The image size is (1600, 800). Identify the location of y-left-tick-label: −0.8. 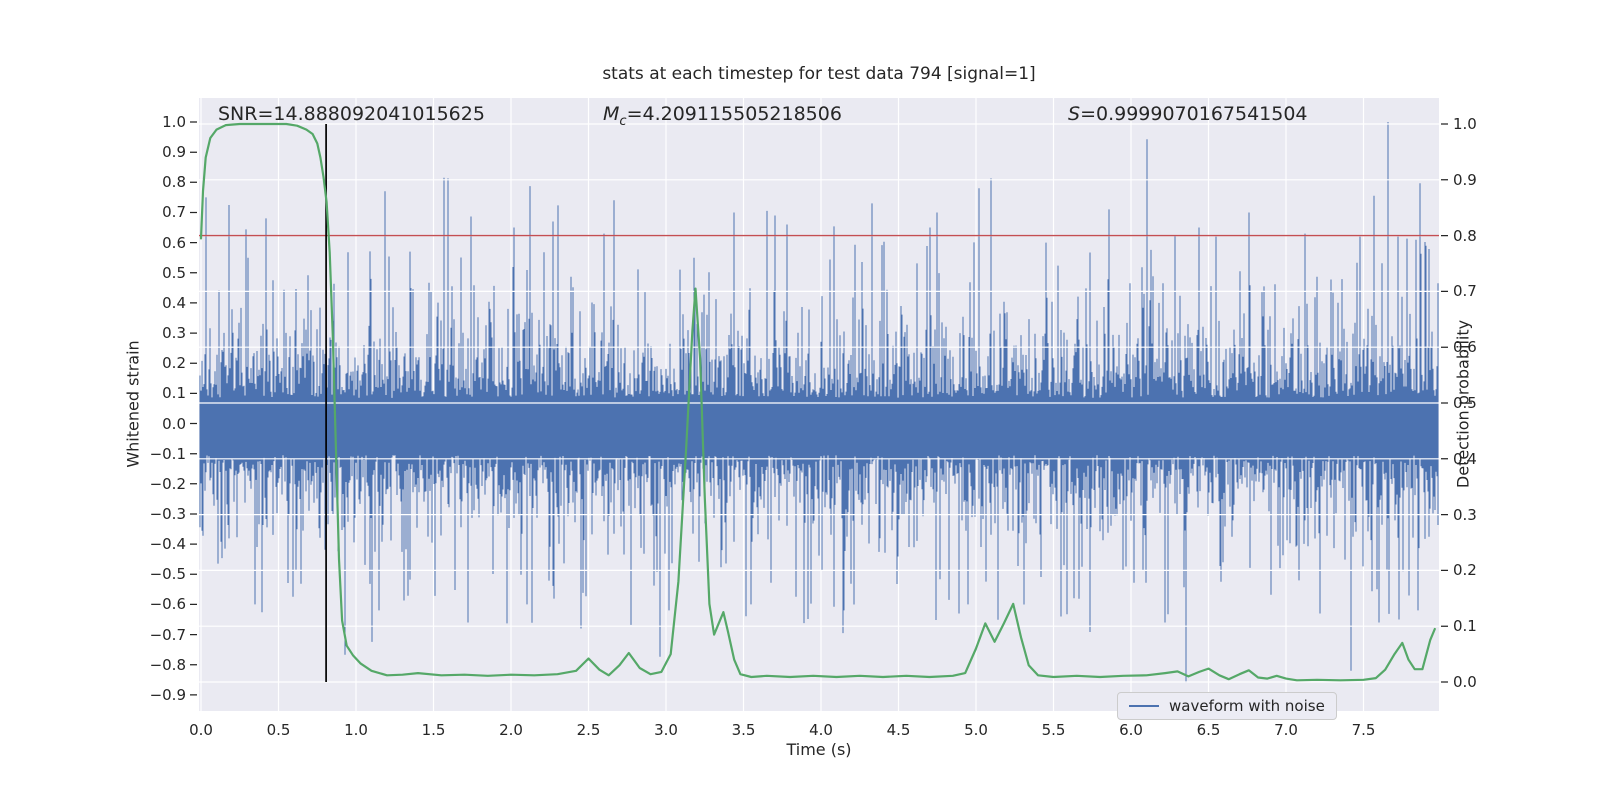
(167, 664).